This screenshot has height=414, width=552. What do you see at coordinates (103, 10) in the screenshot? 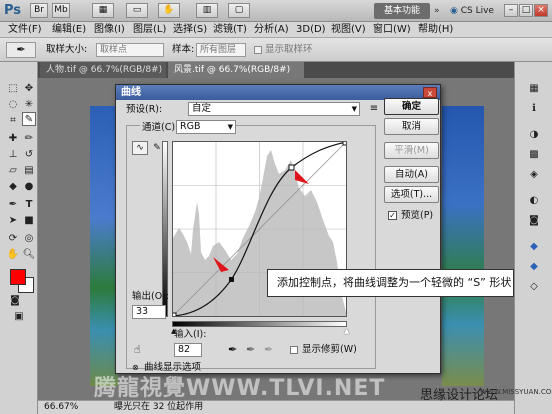
I see `view-extras-icon: ▦` at bounding box center [103, 10].